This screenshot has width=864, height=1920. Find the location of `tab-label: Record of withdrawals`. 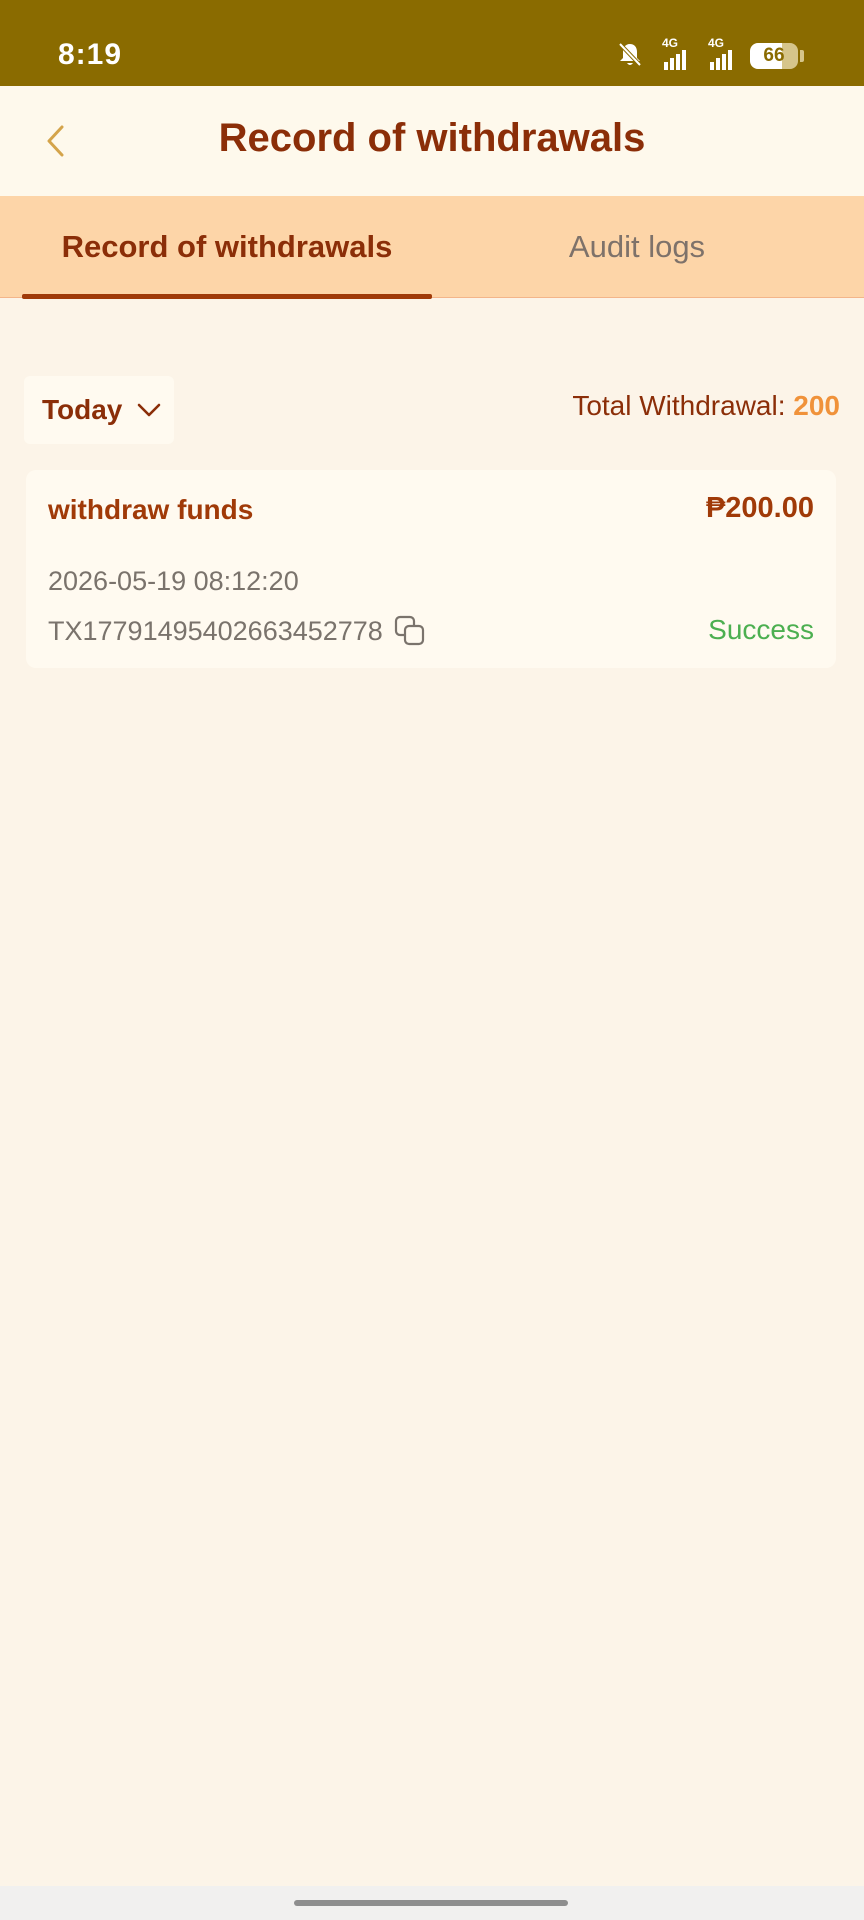

tab-label: Record of withdrawals is located at coordinates (227, 246).